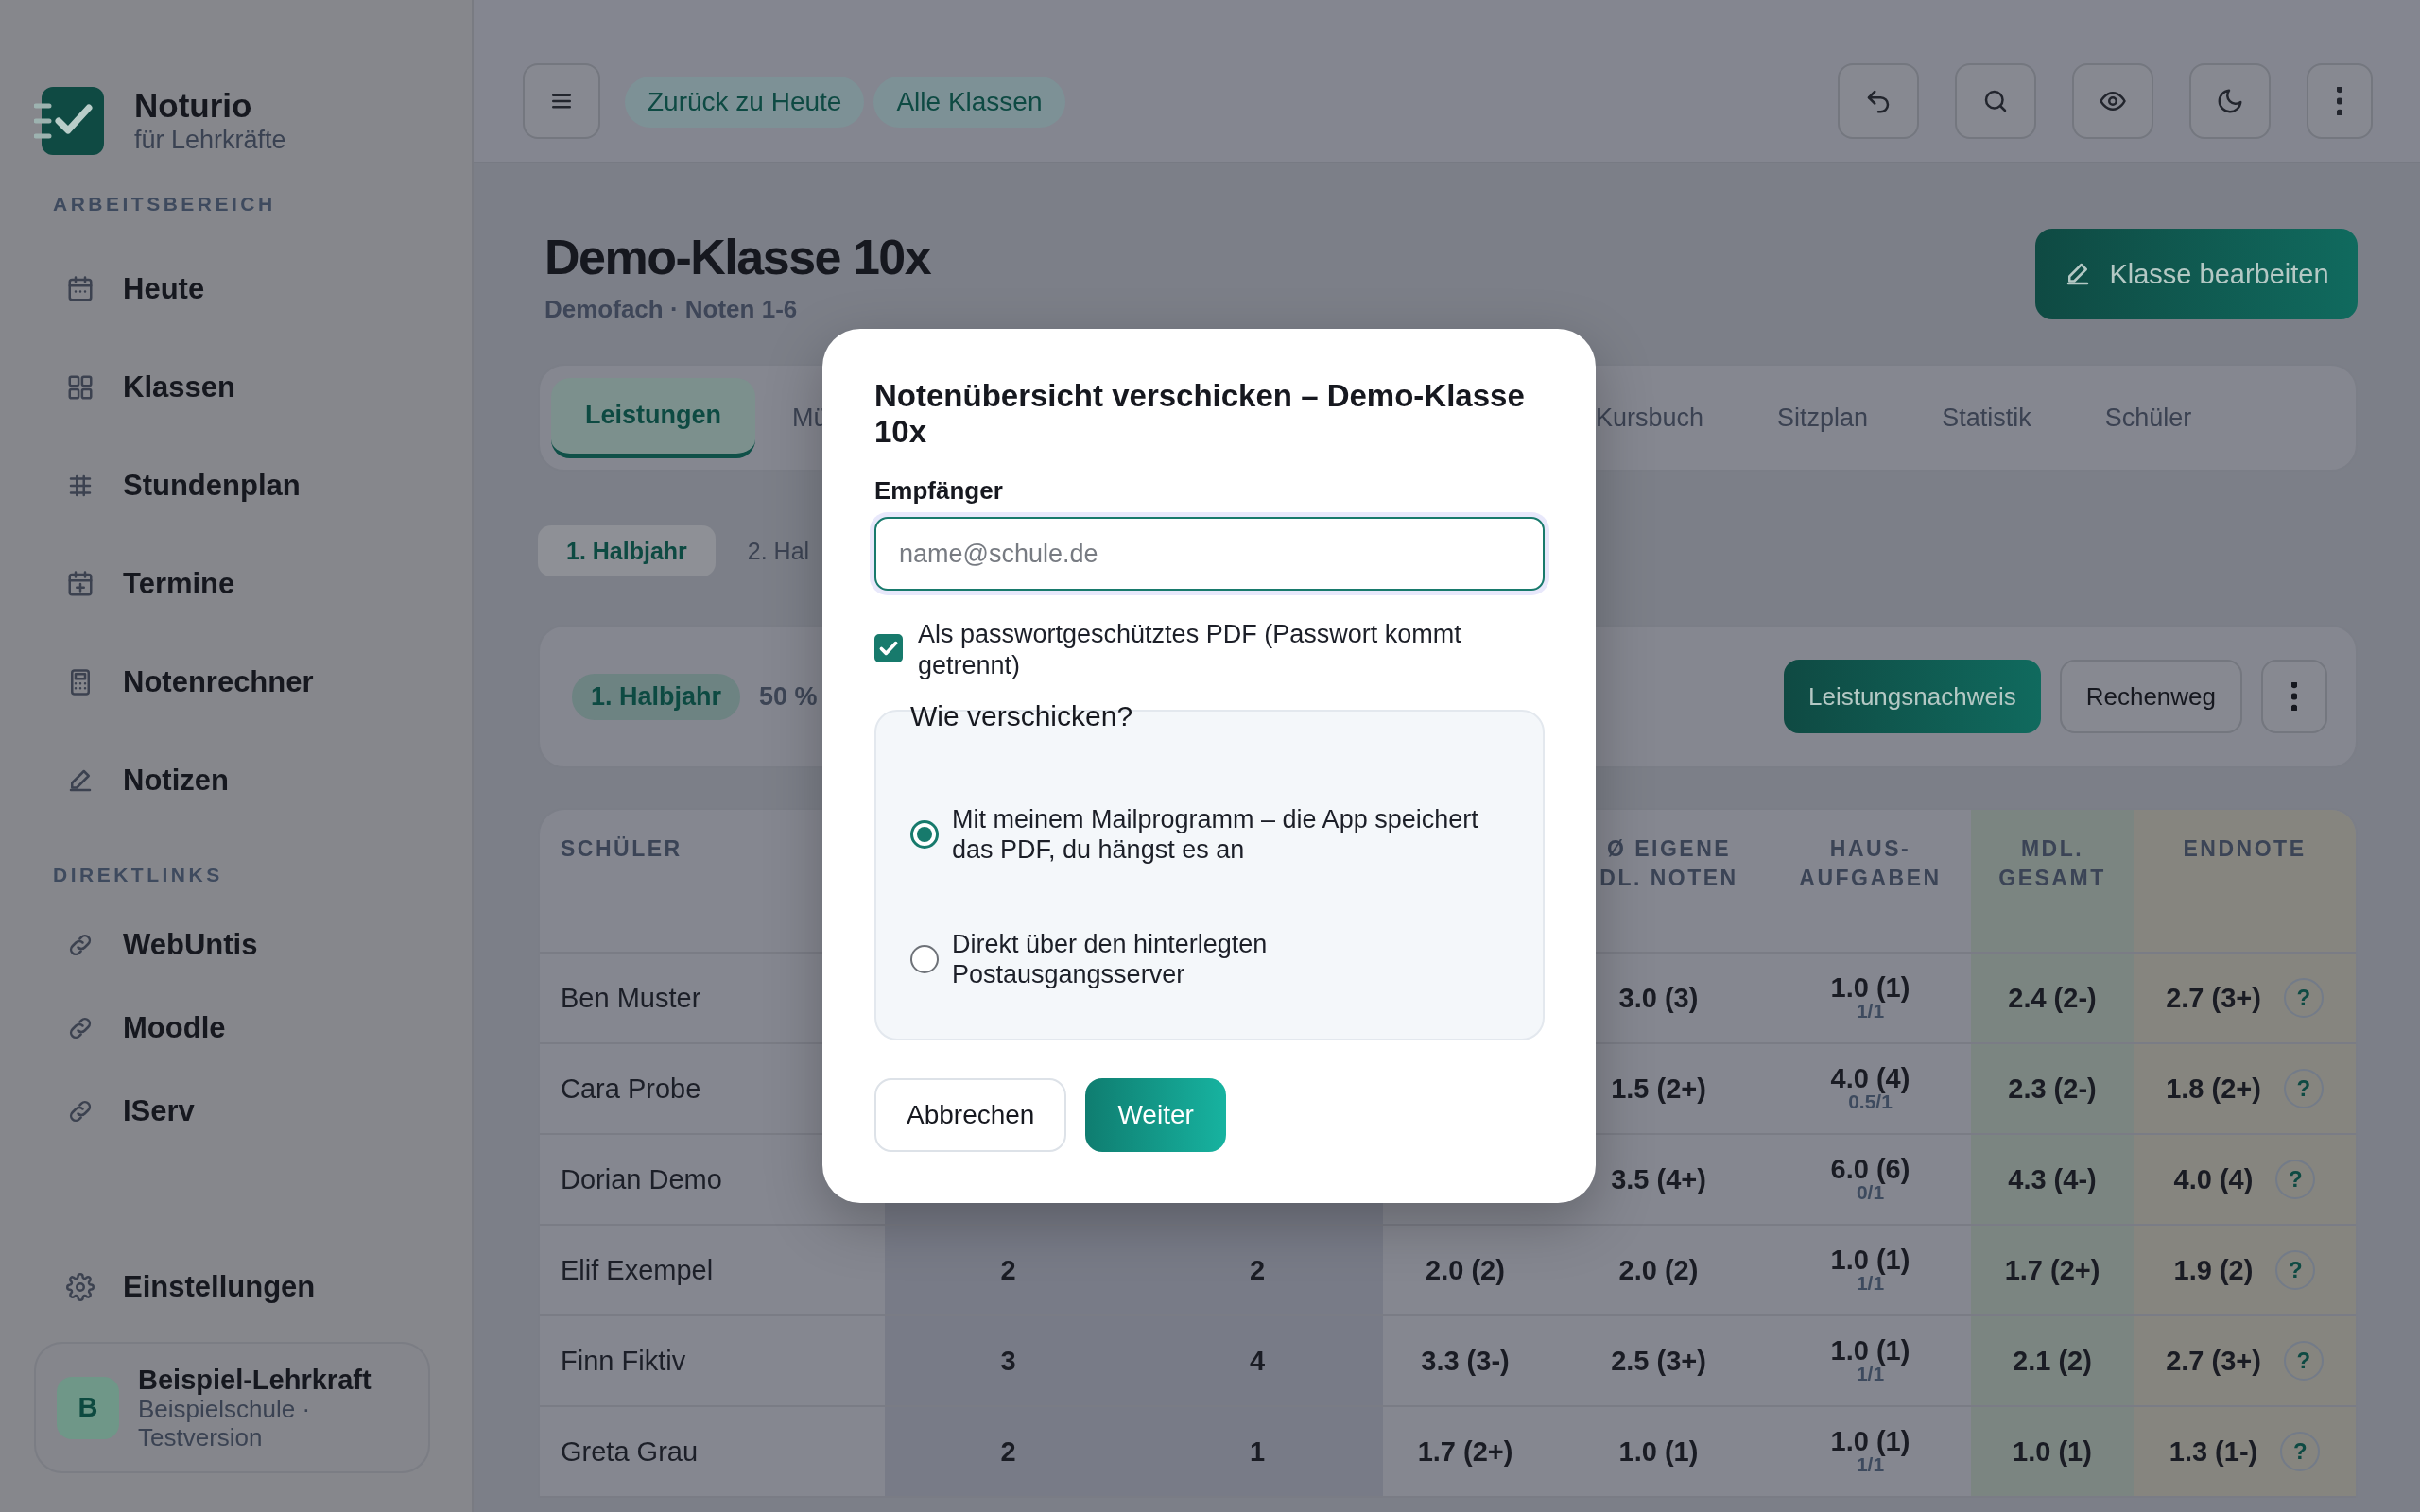  Describe the element at coordinates (1257, 1361) in the screenshot. I see `grade-value: 4` at that location.